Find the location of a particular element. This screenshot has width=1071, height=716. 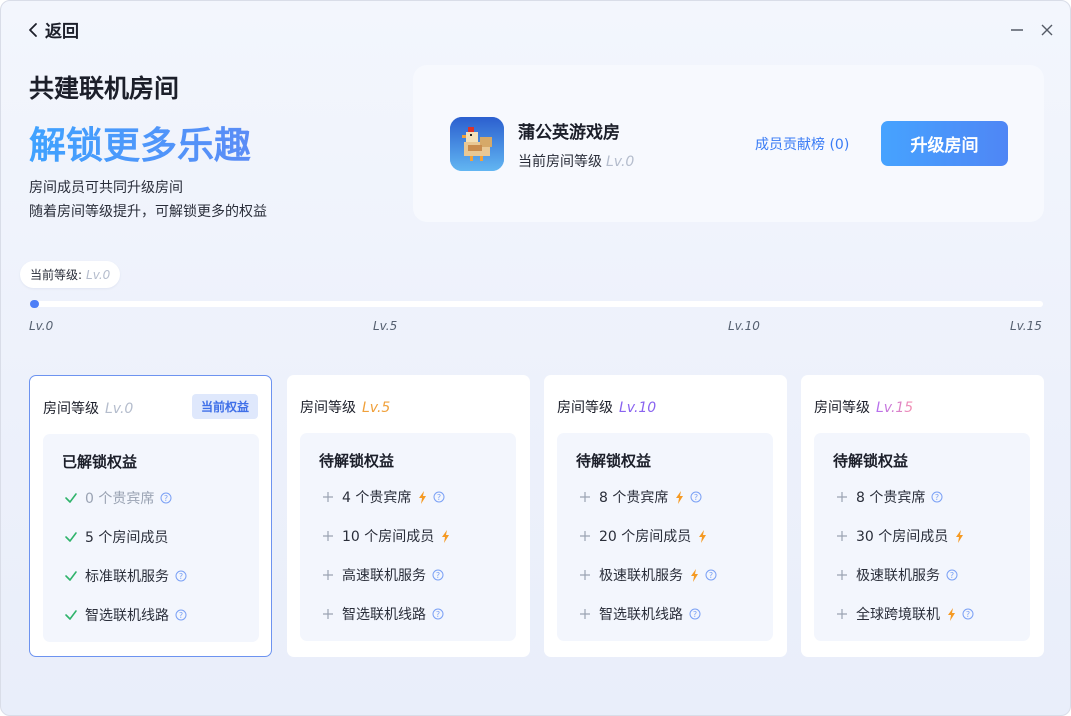

member-contribution-link: 成员贡献榜 (0) is located at coordinates (802, 144).